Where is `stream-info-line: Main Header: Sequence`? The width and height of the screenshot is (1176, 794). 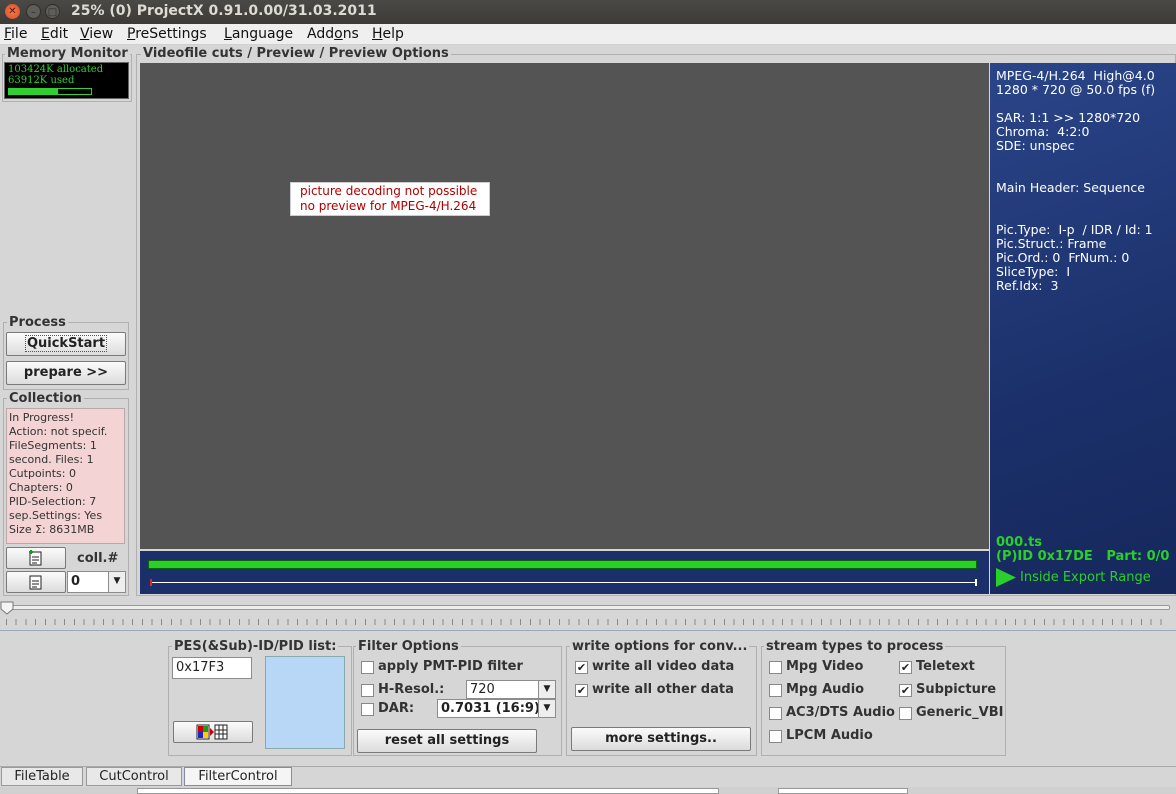 stream-info-line: Main Header: Sequence is located at coordinates (1070, 187).